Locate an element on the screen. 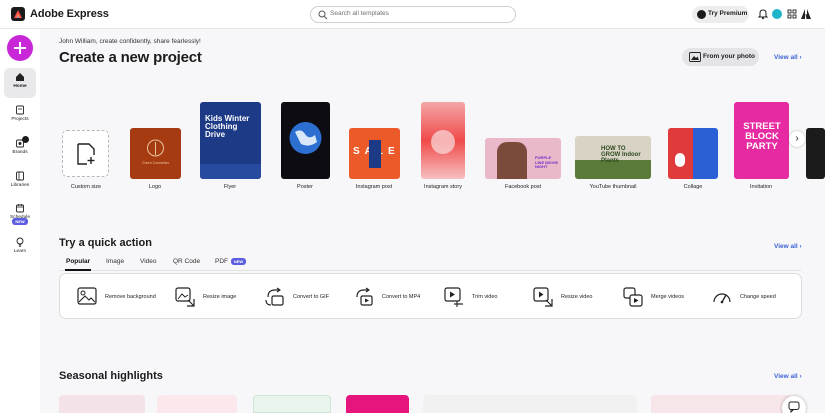 The width and height of the screenshot is (825, 413). create-button is located at coordinates (20, 48).